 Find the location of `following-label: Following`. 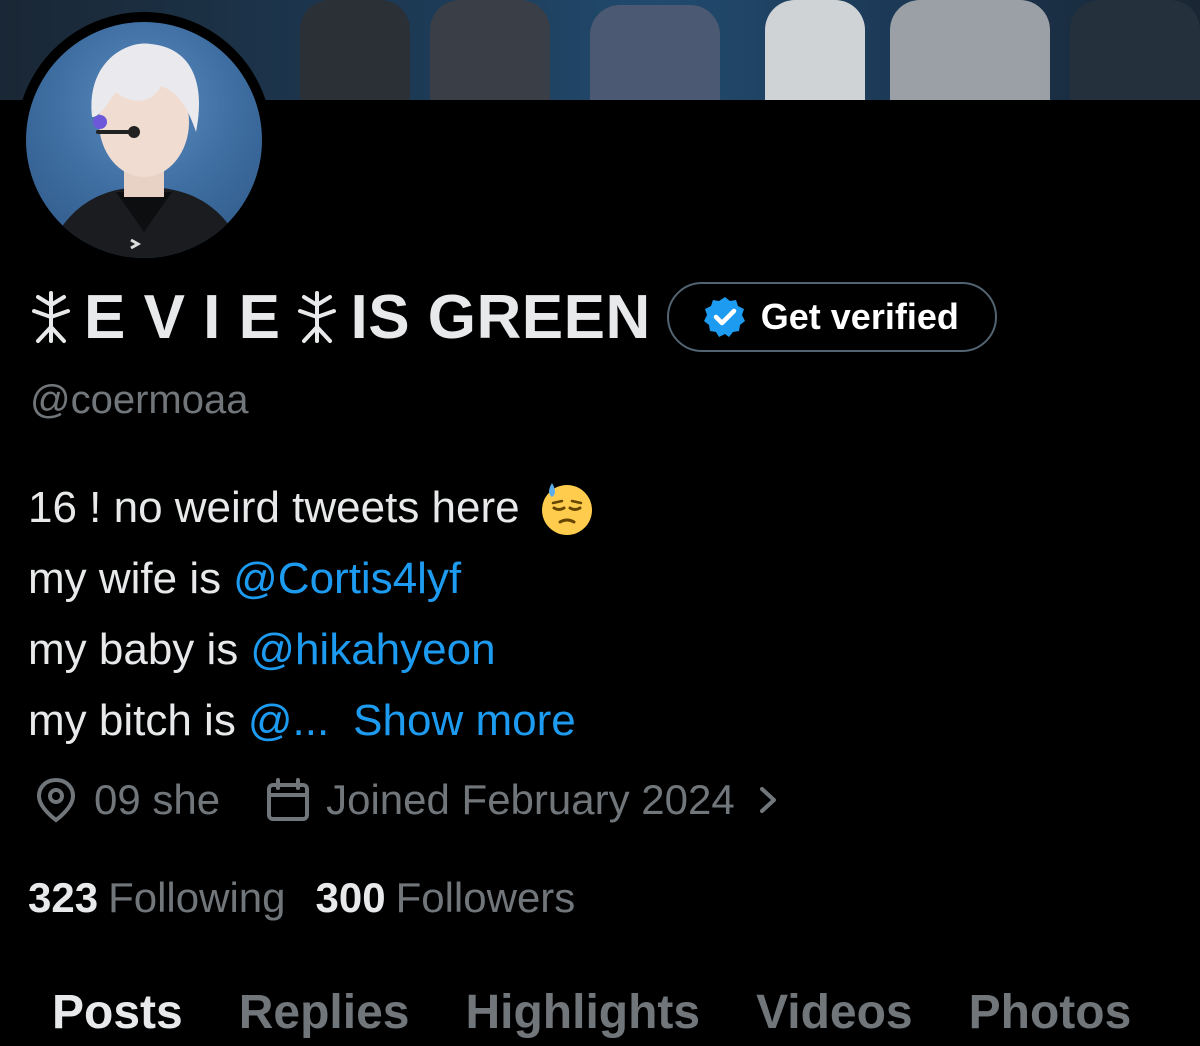

following-label: Following is located at coordinates (197, 897).